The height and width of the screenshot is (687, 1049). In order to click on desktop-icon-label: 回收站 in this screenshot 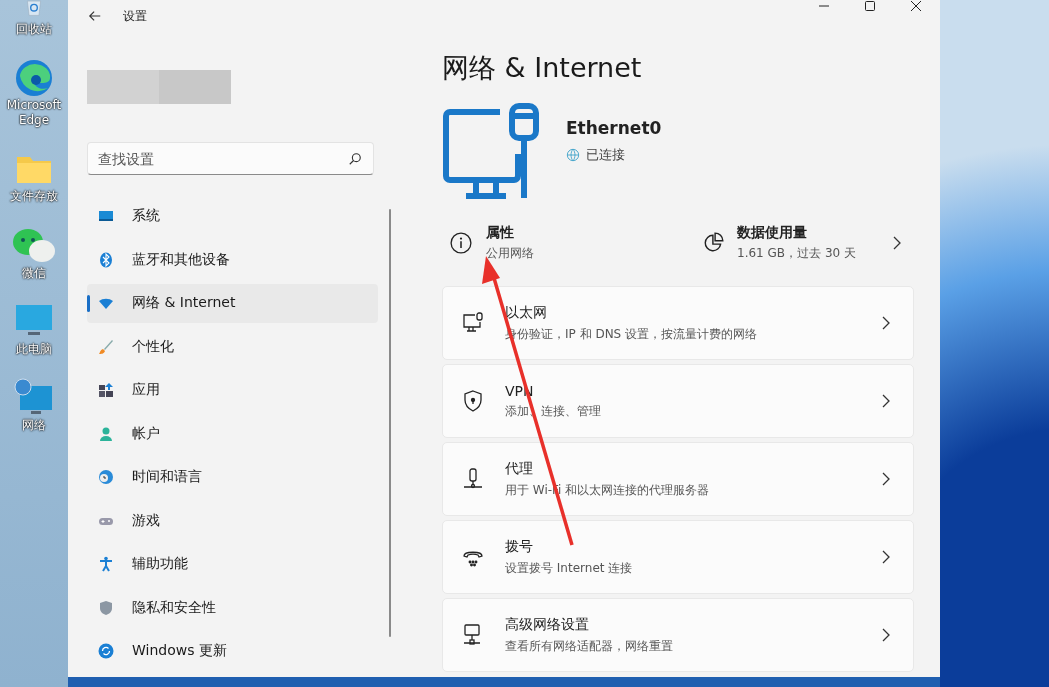, I will do `click(34, 29)`.